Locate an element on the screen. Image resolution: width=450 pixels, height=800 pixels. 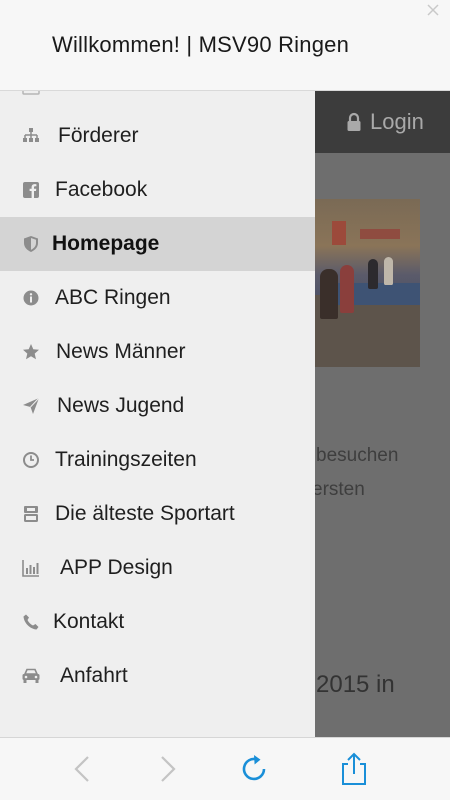
menu-item-aelteste-sportart: Die älteste Sportart is located at coordinates (157, 514).